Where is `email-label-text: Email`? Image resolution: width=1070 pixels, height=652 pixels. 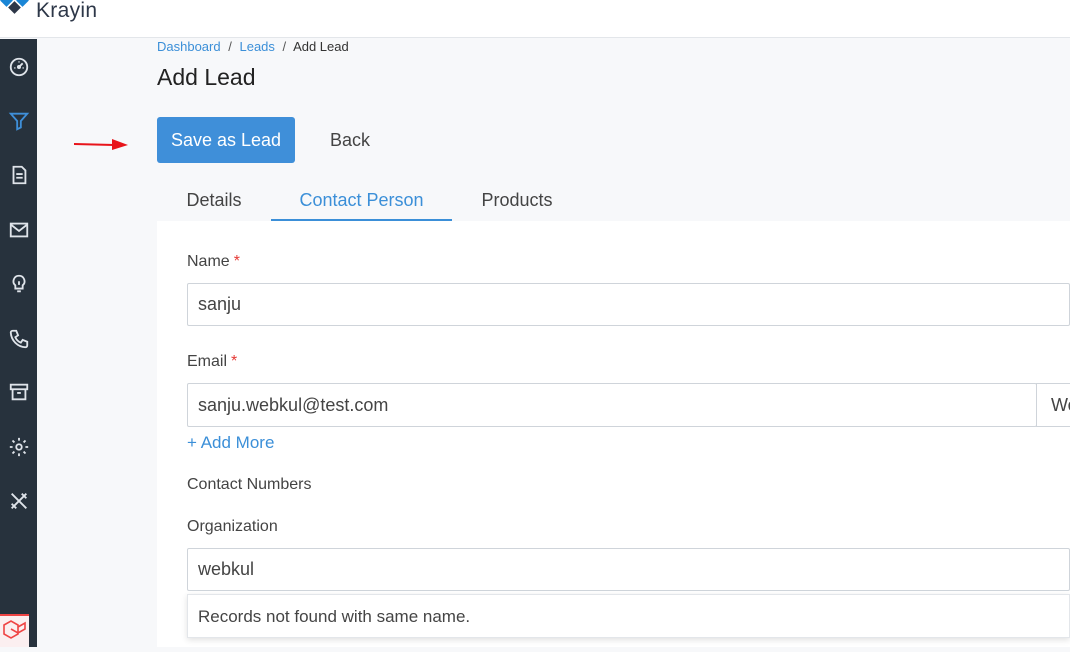 email-label-text: Email is located at coordinates (207, 361).